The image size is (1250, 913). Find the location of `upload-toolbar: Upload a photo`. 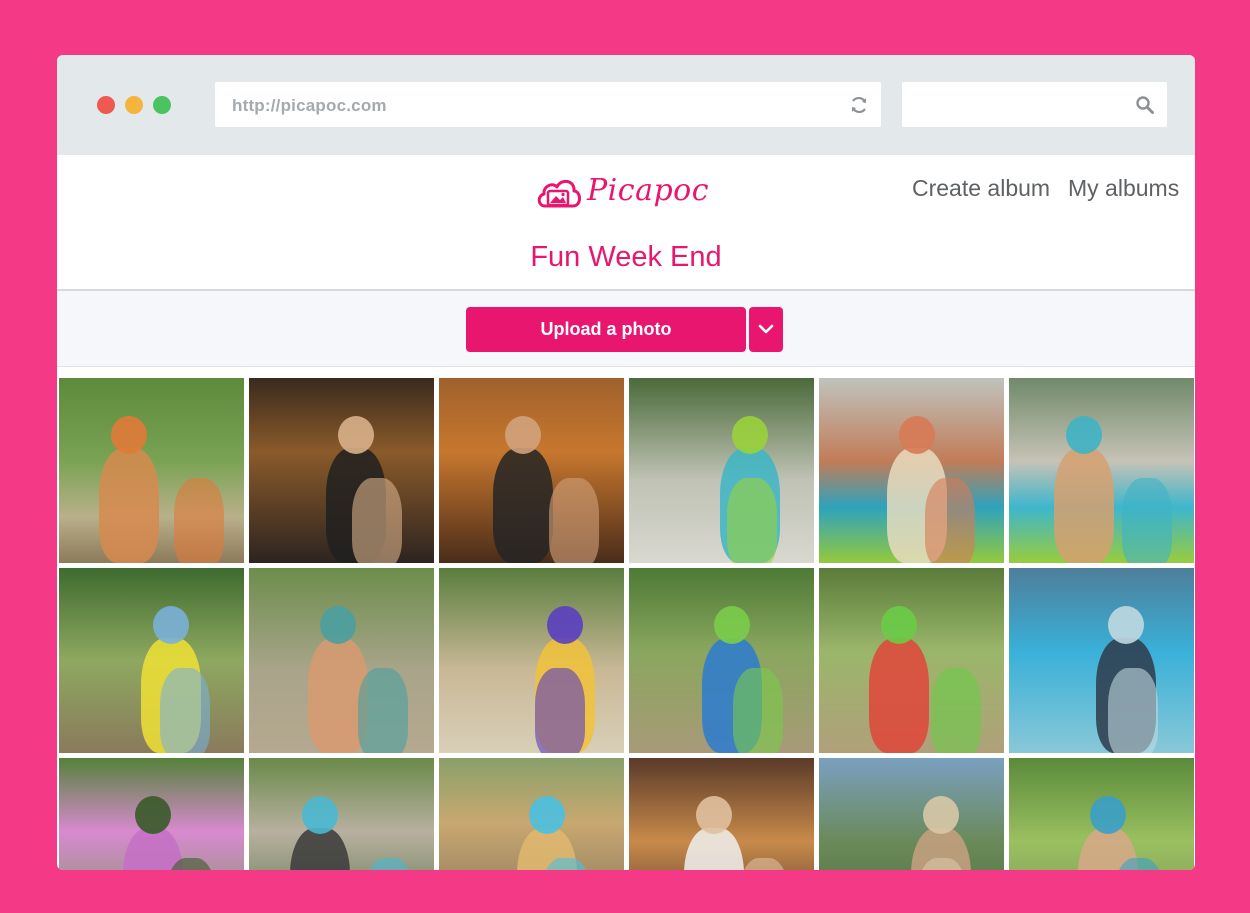

upload-toolbar: Upload a photo is located at coordinates (626, 329).